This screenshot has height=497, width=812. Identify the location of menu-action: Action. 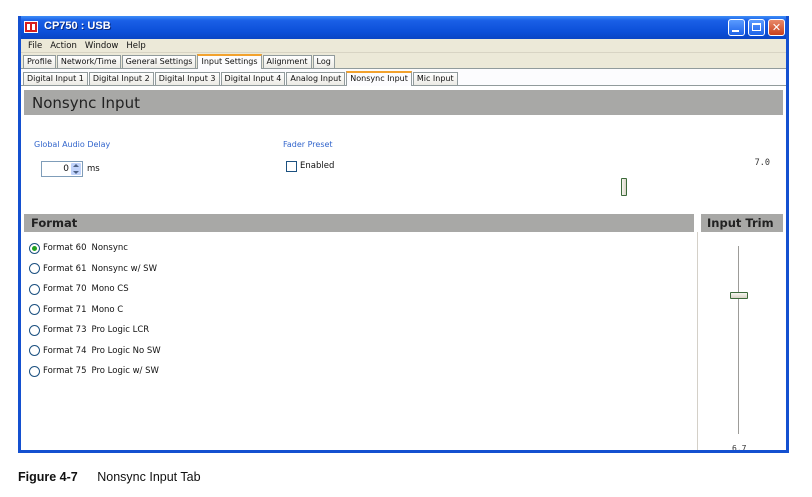
(63, 46).